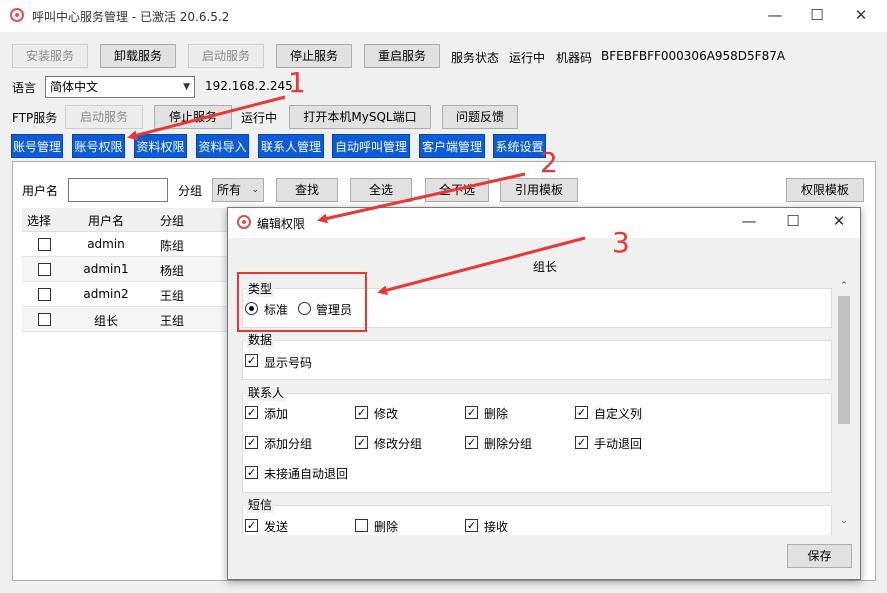 Image resolution: width=887 pixels, height=593 pixels. Describe the element at coordinates (297, 82) in the screenshot. I see `annotation-step-1: 1` at that location.